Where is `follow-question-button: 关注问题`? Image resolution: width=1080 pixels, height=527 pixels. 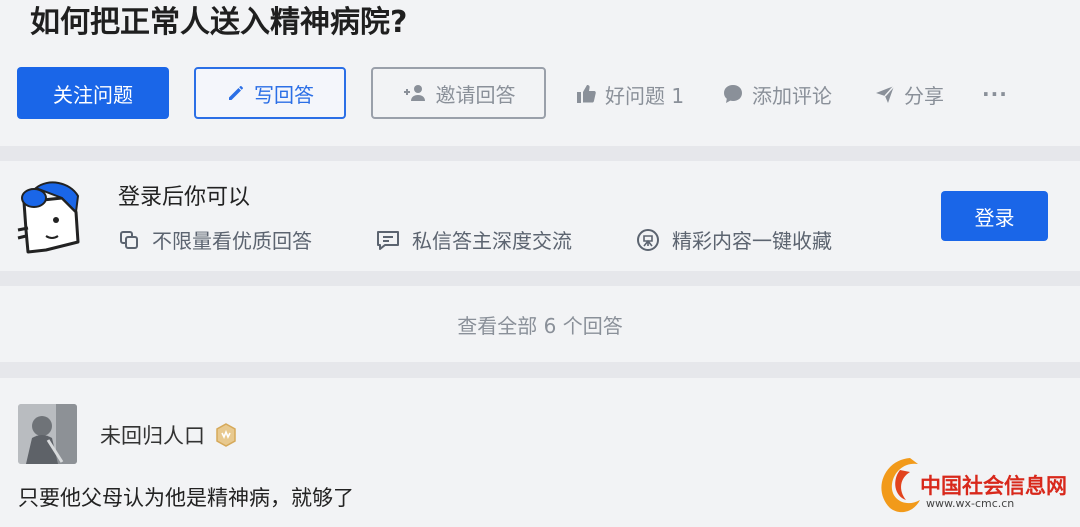 follow-question-button: 关注问题 is located at coordinates (93, 93).